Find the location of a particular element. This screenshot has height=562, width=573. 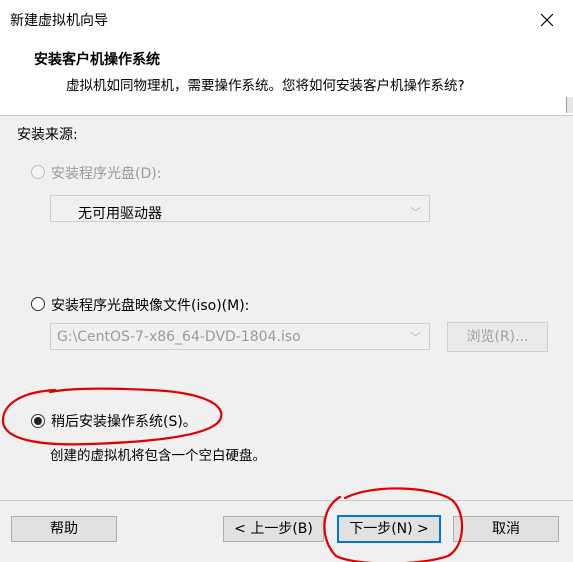

wizard-header: 安装客户机操作系统 虚拟机如同物理机，需要操作系统。您将如何安装客户机操作系统? is located at coordinates (286, 78).